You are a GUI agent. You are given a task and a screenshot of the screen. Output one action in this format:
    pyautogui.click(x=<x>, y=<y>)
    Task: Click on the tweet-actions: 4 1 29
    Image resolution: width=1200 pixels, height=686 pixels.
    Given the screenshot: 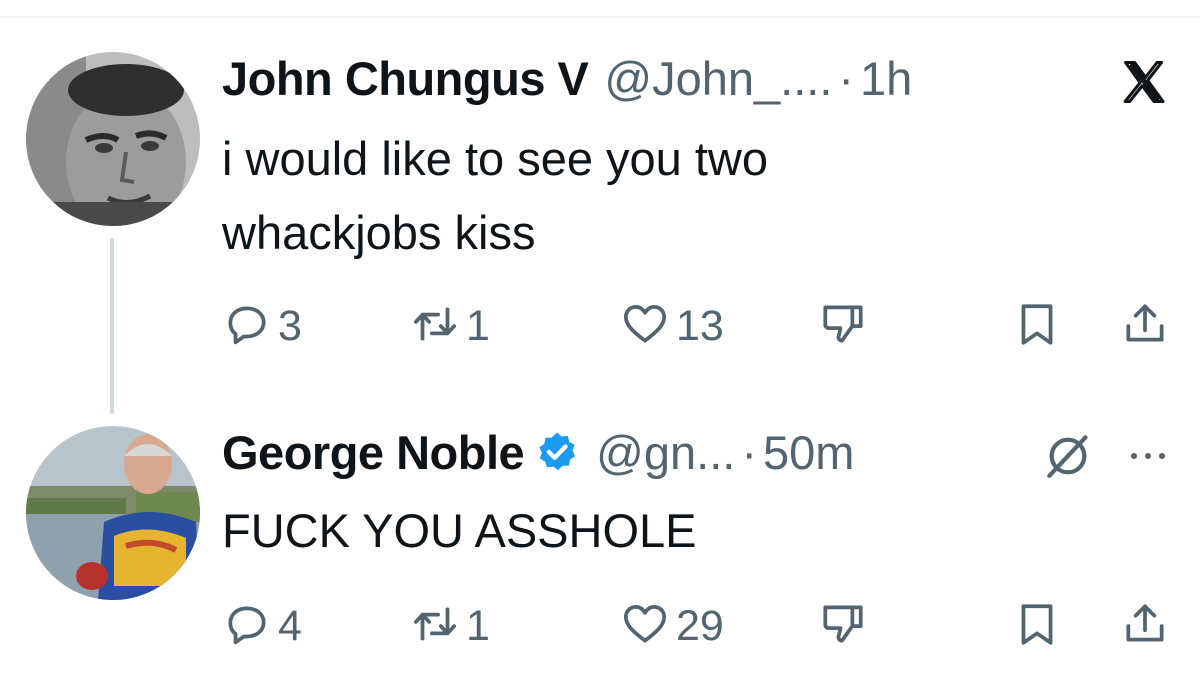 What is the action you would take?
    pyautogui.click(x=702, y=626)
    